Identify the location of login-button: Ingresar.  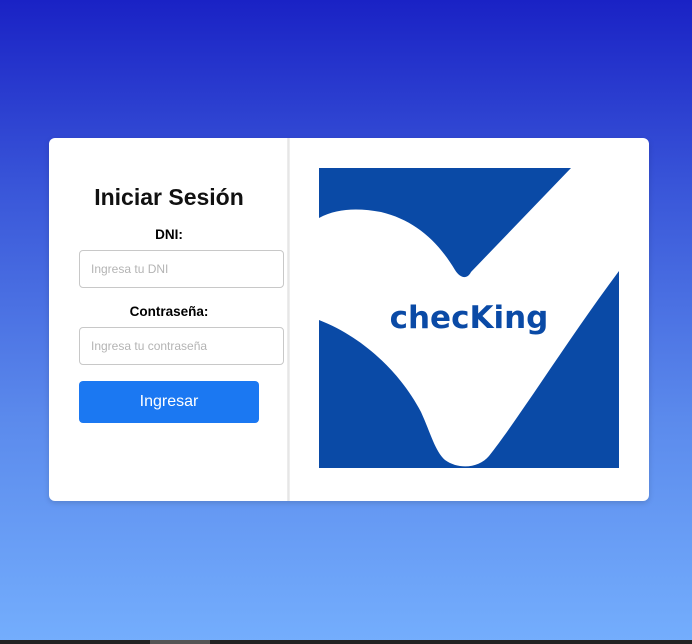
(169, 402).